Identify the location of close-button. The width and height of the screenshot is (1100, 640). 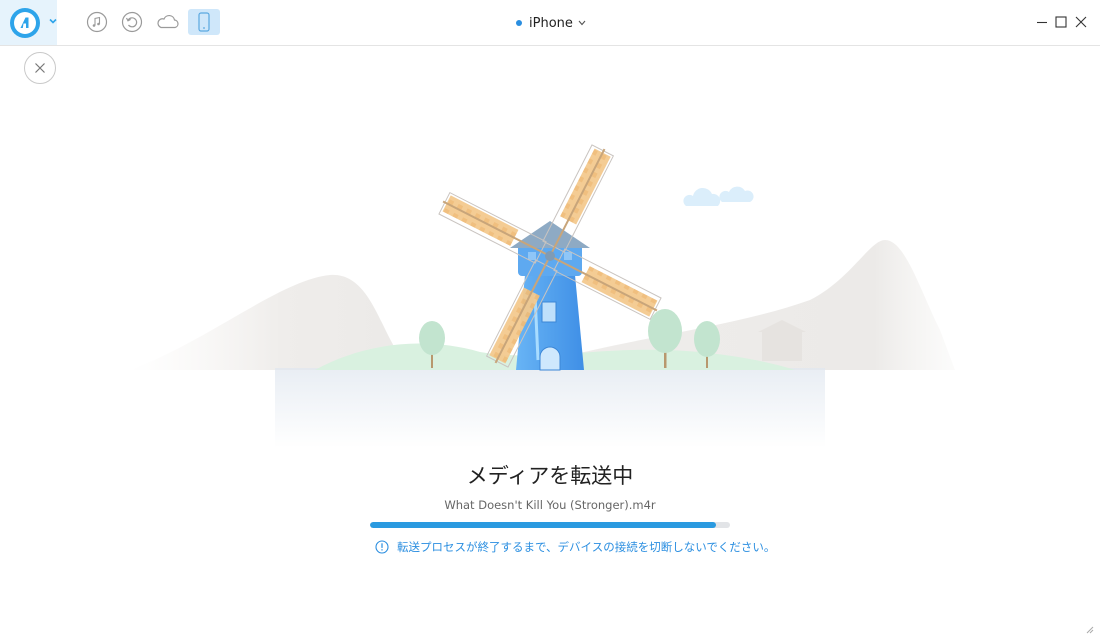
(40, 68).